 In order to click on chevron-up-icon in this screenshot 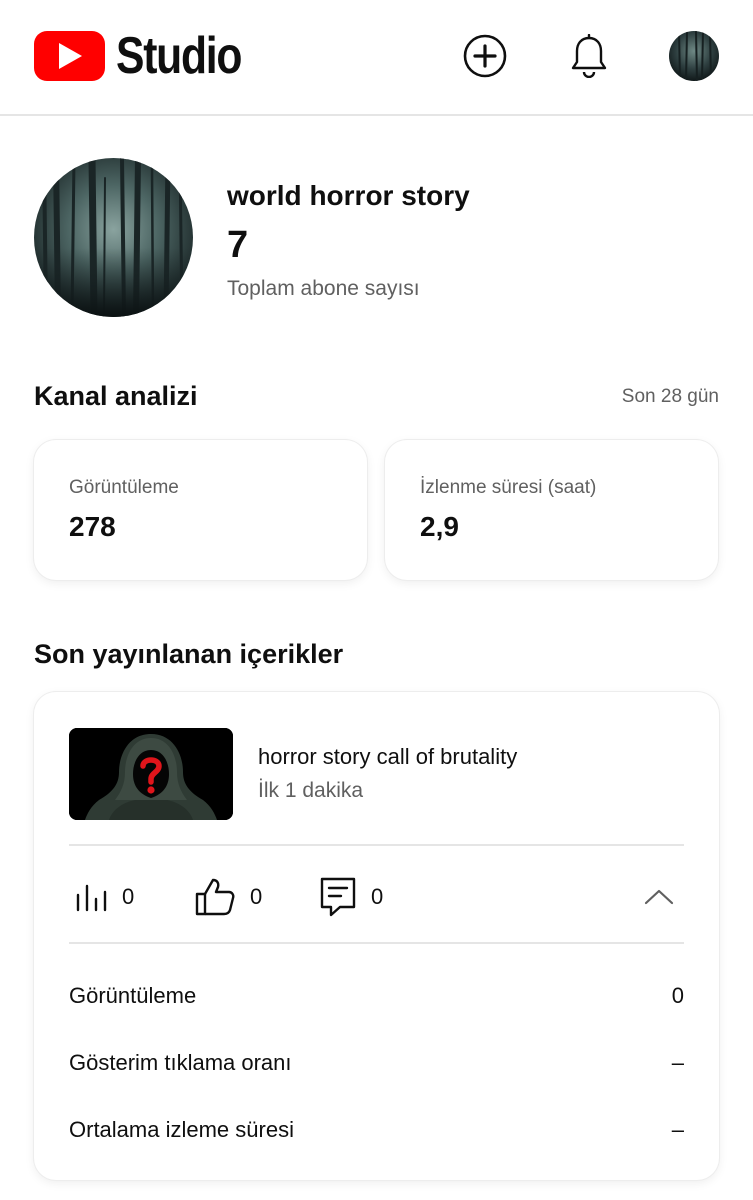, I will do `click(659, 897)`.